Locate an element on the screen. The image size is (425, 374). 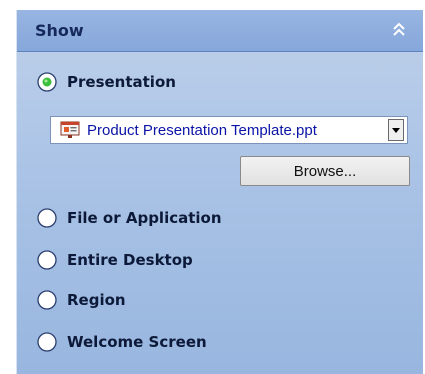
radio-option-entire-desktop: Entire Desktop is located at coordinates (115, 260).